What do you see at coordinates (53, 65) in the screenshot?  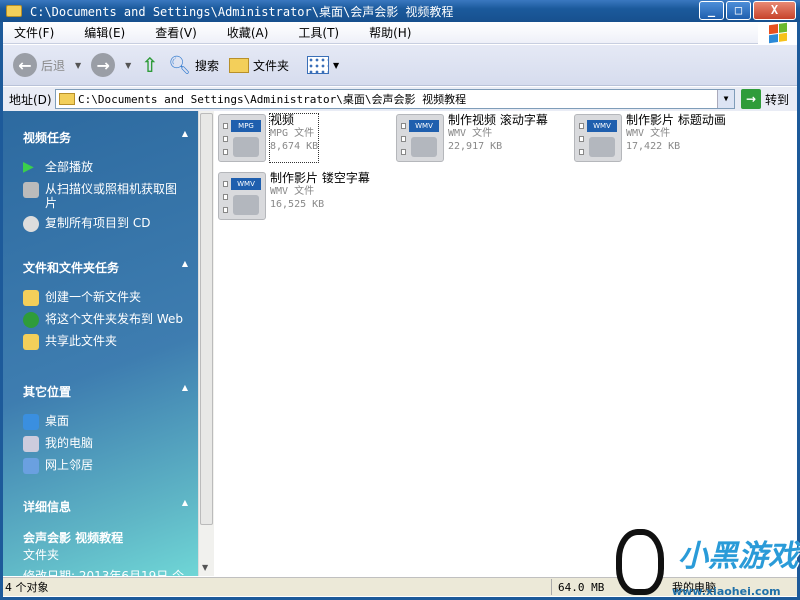 I see `back-label: 后退` at bounding box center [53, 65].